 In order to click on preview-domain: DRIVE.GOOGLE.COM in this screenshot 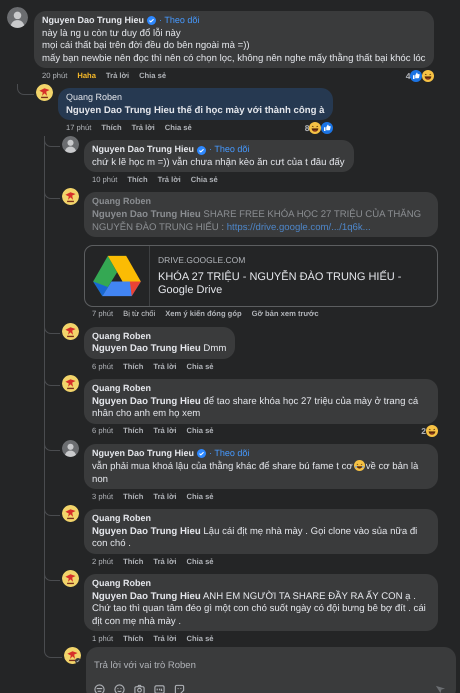, I will do `click(202, 260)`.